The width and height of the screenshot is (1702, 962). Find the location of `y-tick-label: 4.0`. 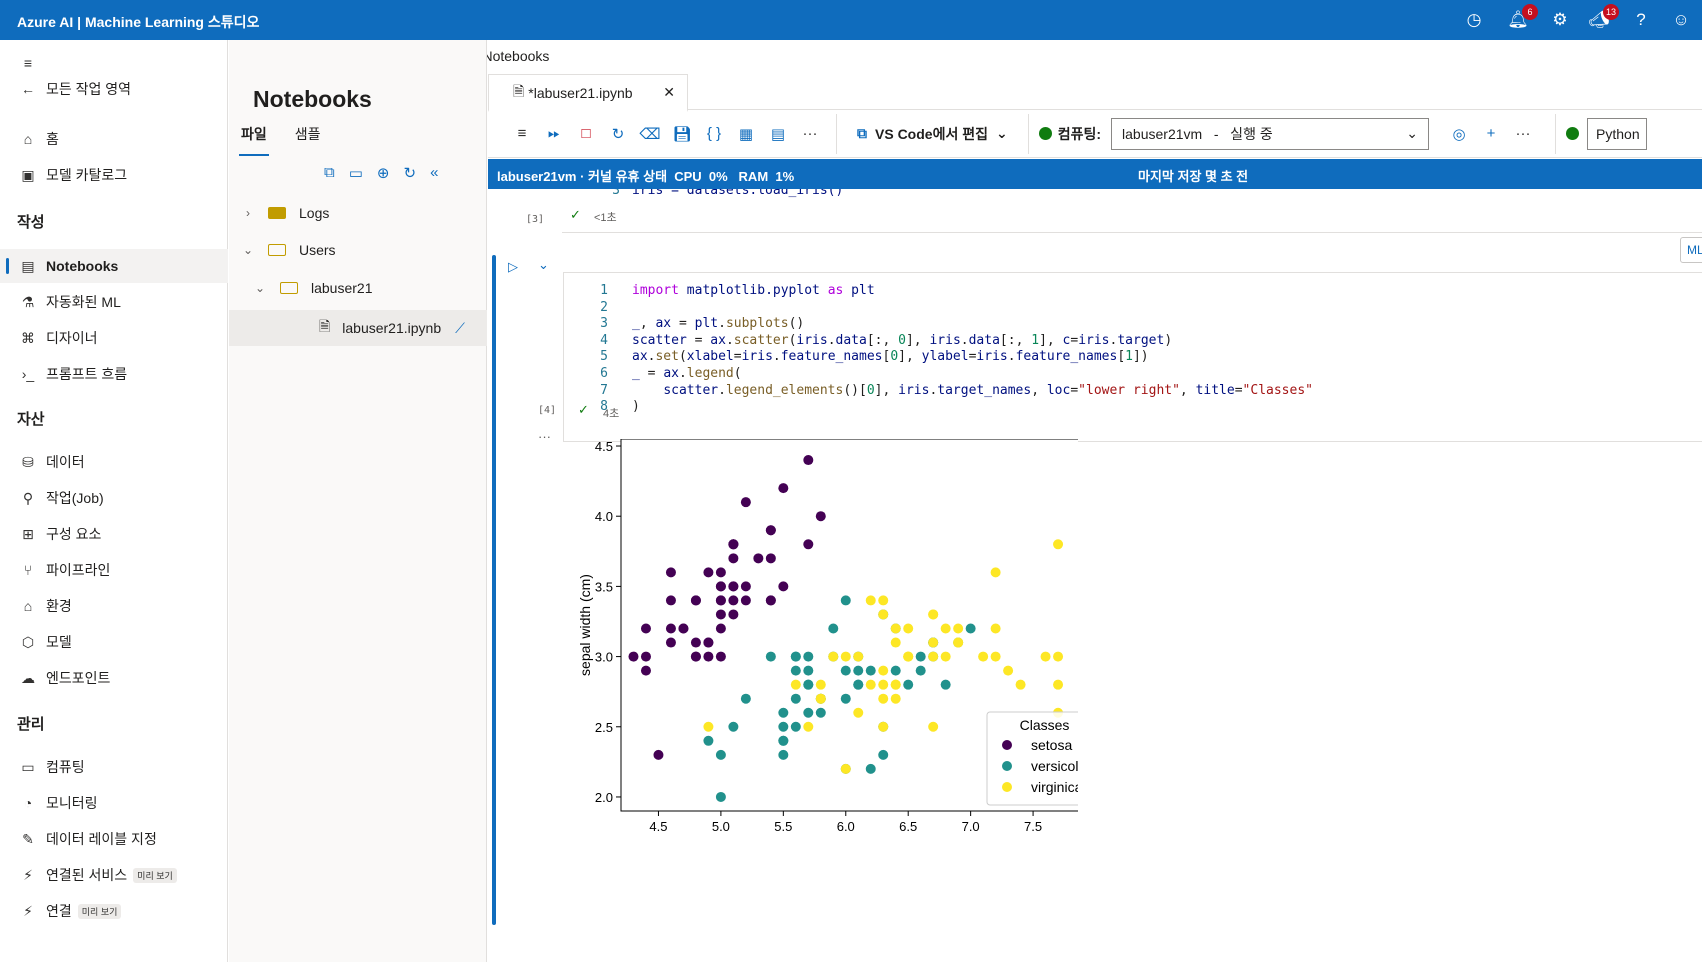

y-tick-label: 4.0 is located at coordinates (604, 516).